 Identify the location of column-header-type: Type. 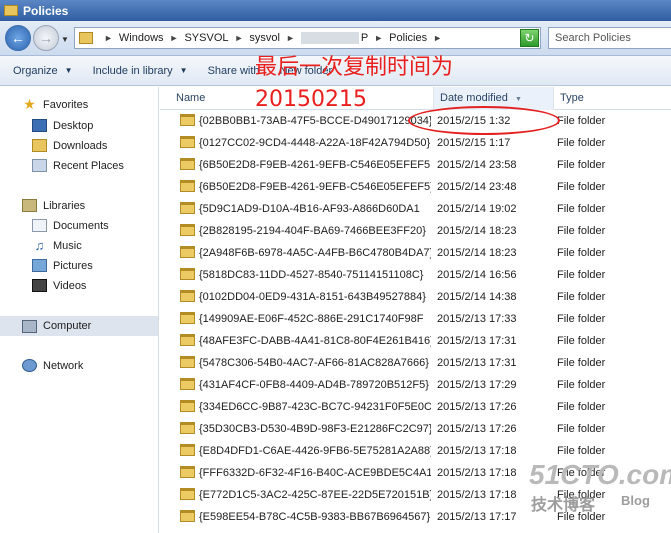
(612, 98).